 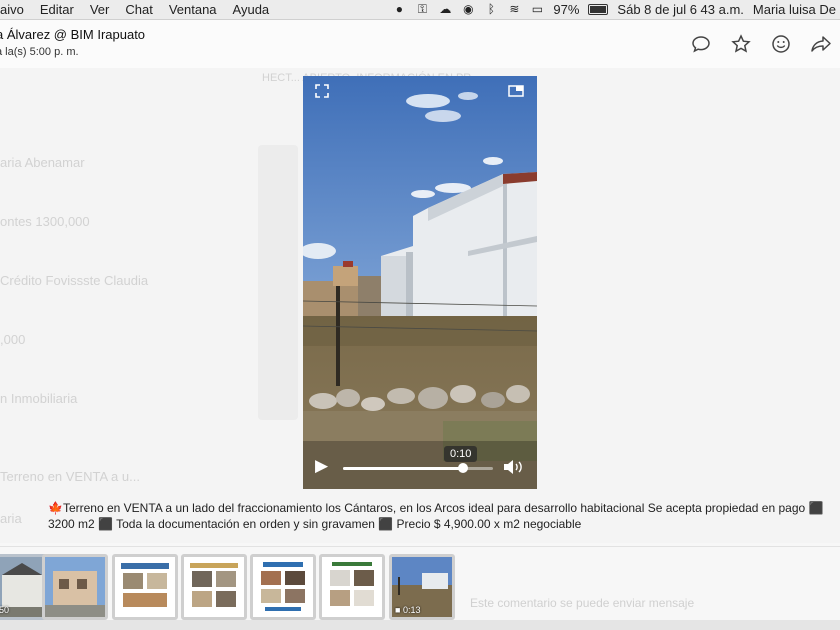 I want to click on star-icon, so click(x=741, y=47).